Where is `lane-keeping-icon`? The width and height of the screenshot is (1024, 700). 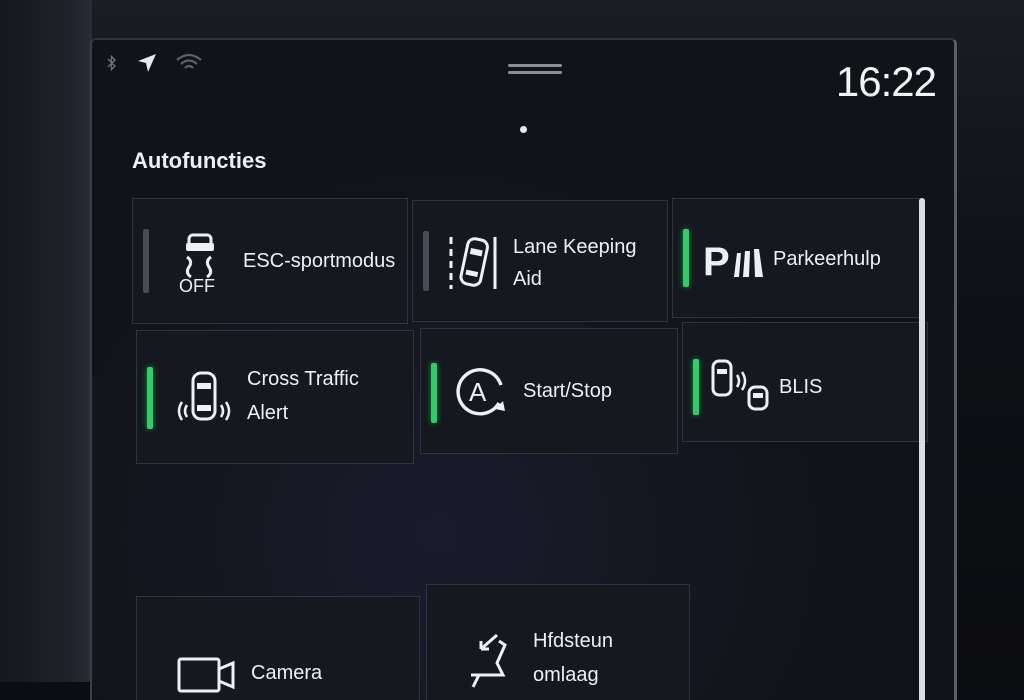
lane-keeping-icon is located at coordinates (473, 264).